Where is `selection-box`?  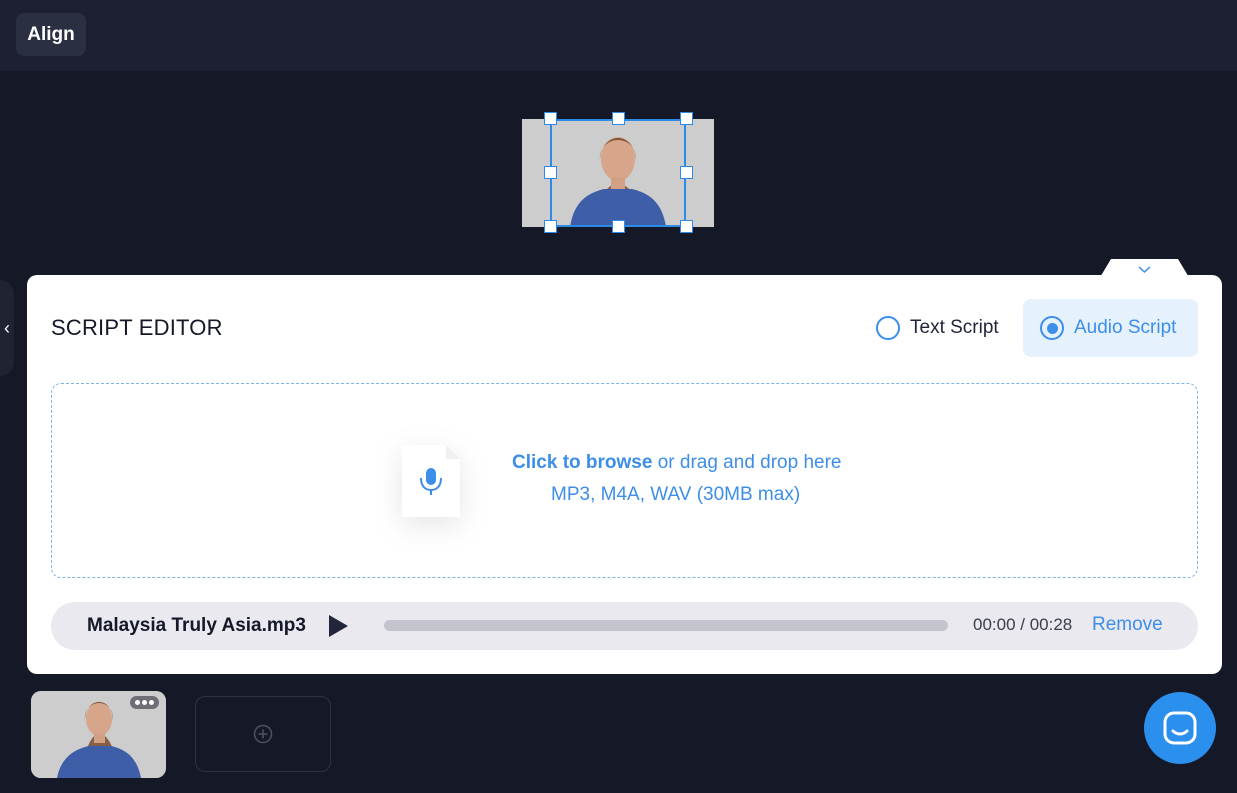 selection-box is located at coordinates (618, 173).